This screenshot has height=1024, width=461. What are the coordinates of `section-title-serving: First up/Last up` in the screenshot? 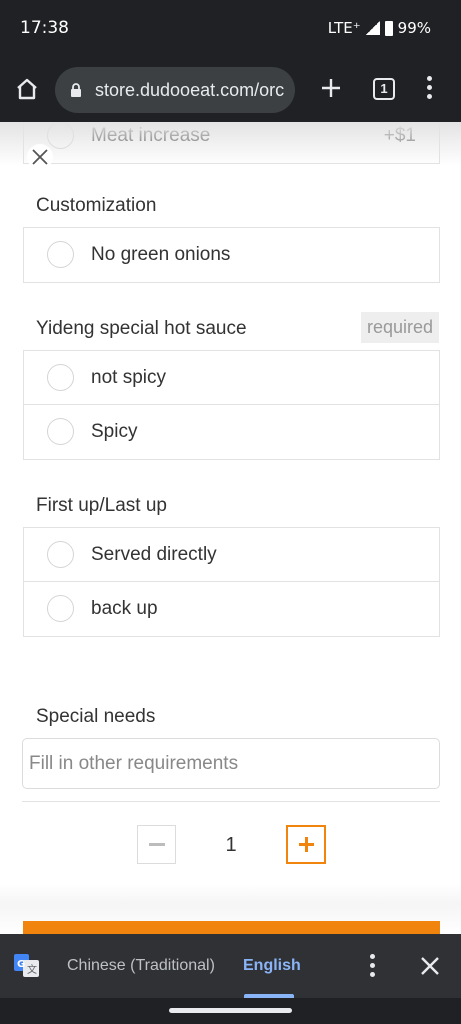 It's located at (101, 505).